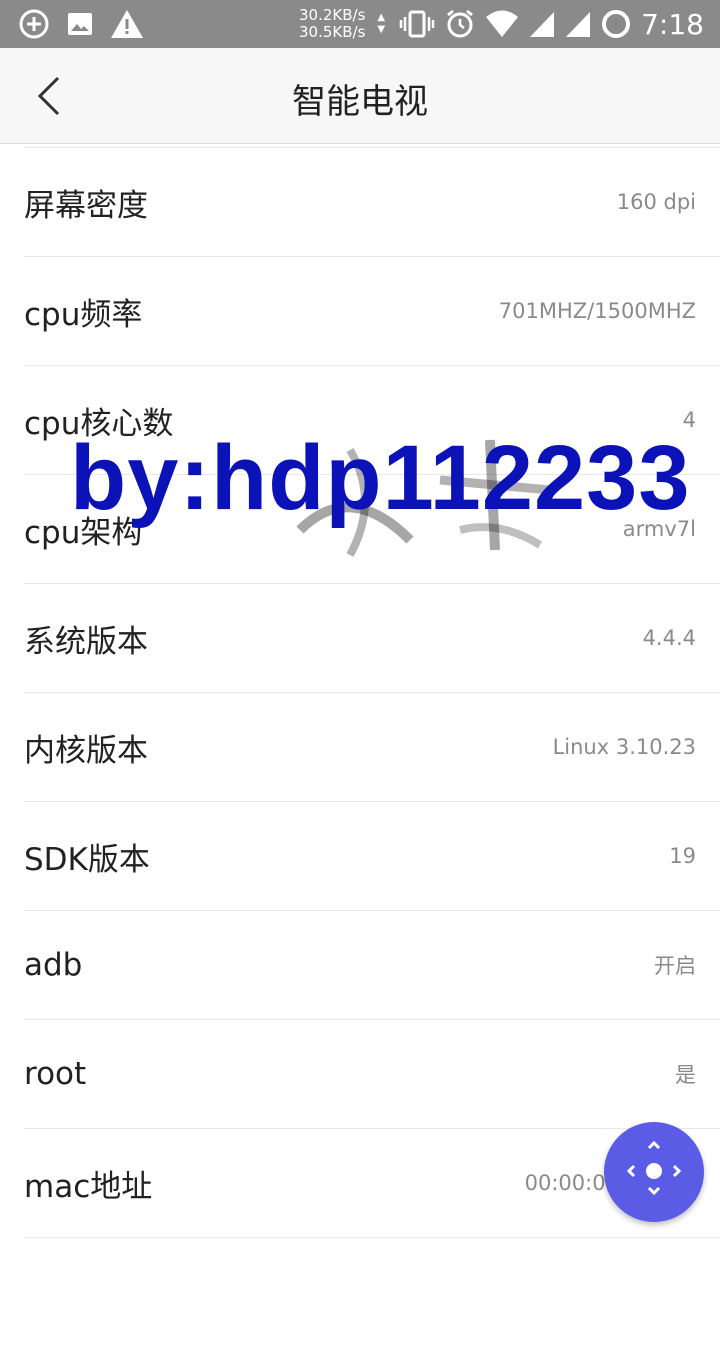 This screenshot has height=1346, width=720. What do you see at coordinates (83, 532) in the screenshot?
I see `info-label: cpu架构` at bounding box center [83, 532].